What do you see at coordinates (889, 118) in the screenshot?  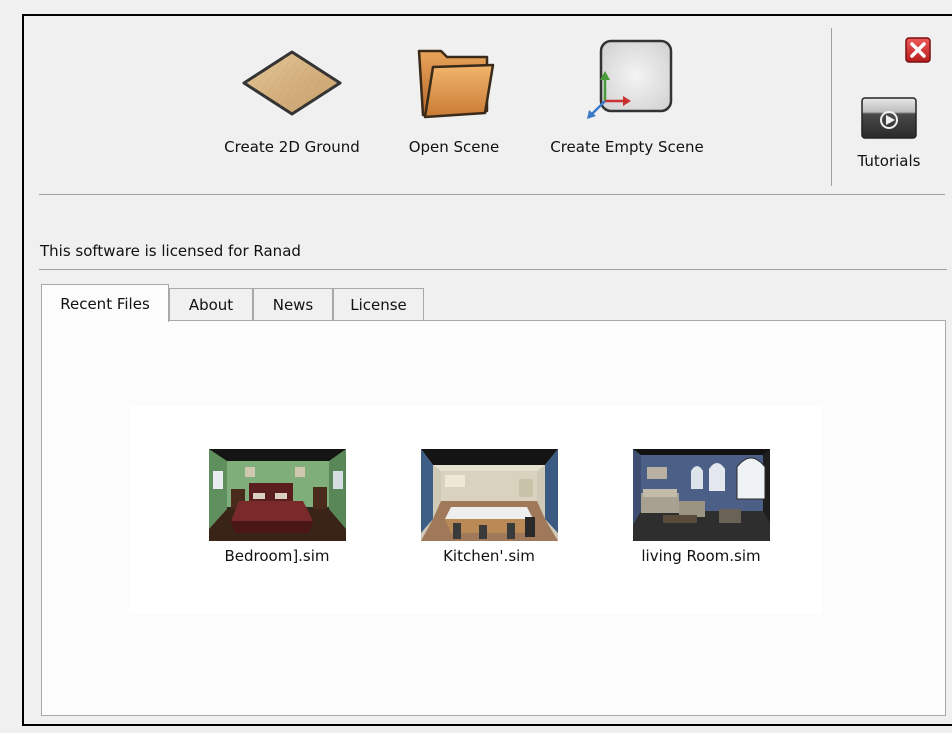 I see `video-player-icon` at bounding box center [889, 118].